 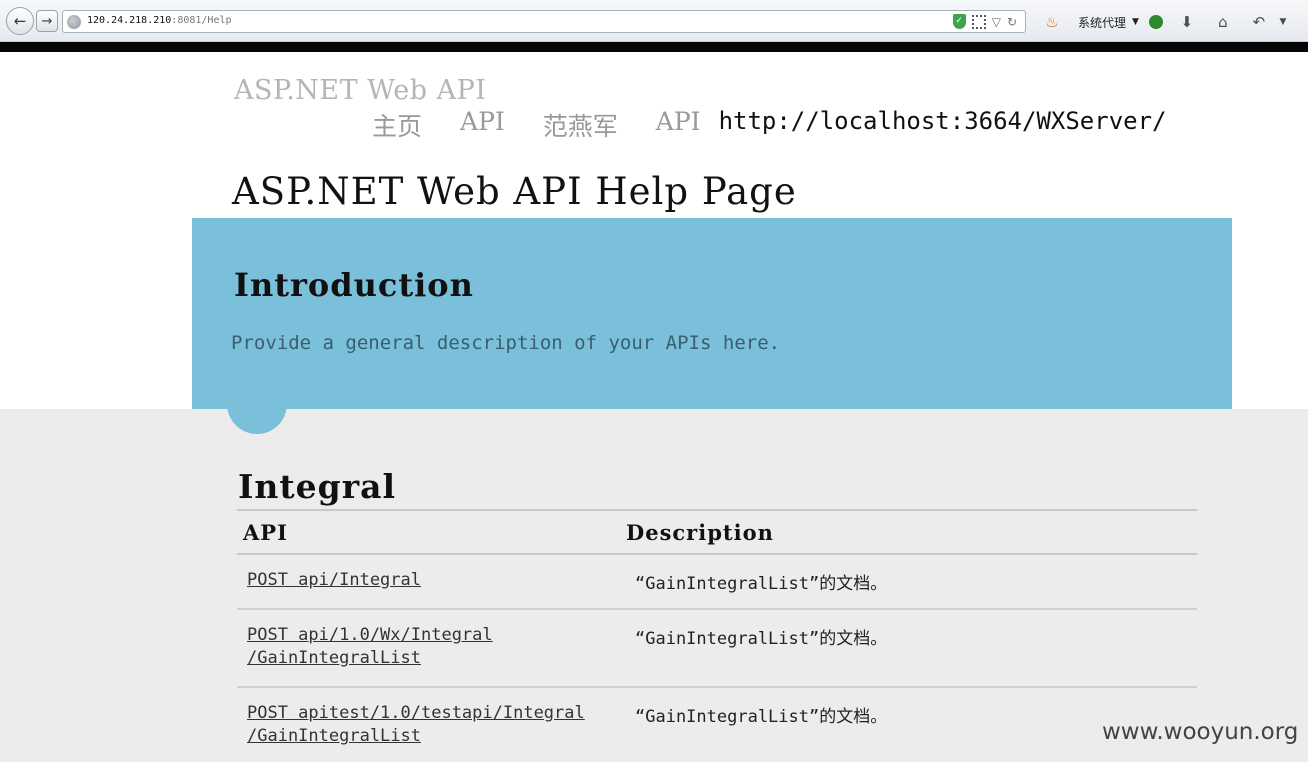 What do you see at coordinates (129, 20) in the screenshot?
I see `url-host: 120.24.218.210` at bounding box center [129, 20].